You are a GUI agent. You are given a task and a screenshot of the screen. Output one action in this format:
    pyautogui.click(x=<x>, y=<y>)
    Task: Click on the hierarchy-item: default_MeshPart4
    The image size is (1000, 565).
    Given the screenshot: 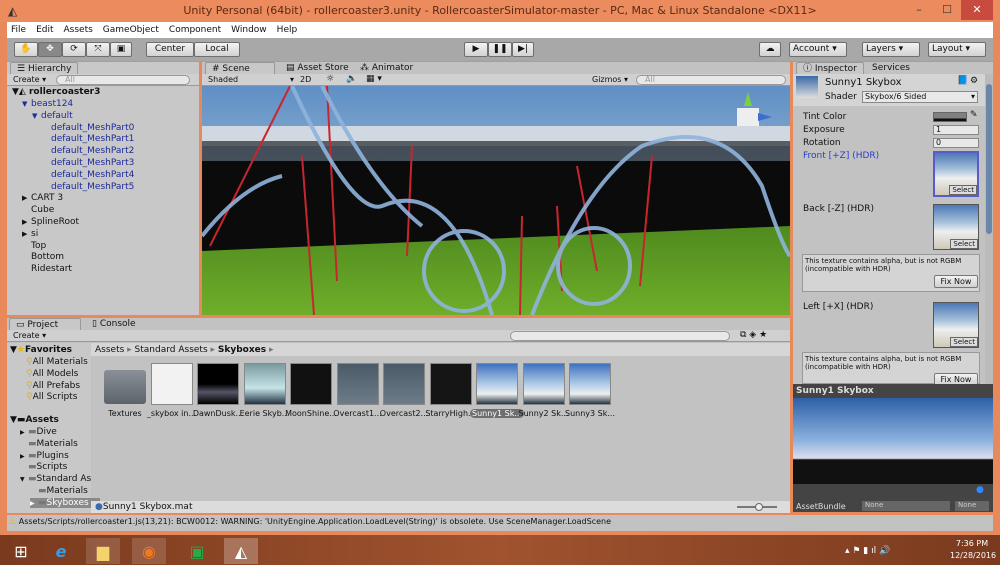 What is the action you would take?
    pyautogui.click(x=88, y=175)
    